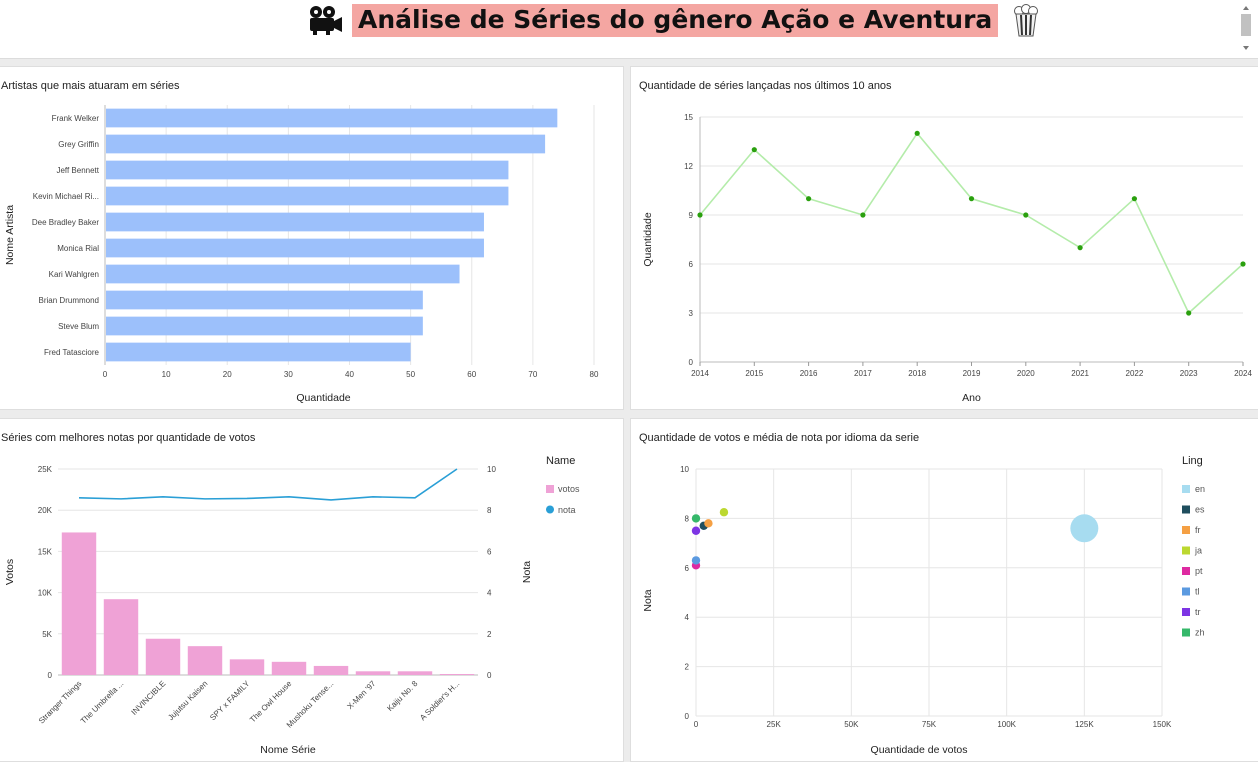 The width and height of the screenshot is (1258, 762). What do you see at coordinates (696, 560) in the screenshot?
I see `bubble-tl` at bounding box center [696, 560].